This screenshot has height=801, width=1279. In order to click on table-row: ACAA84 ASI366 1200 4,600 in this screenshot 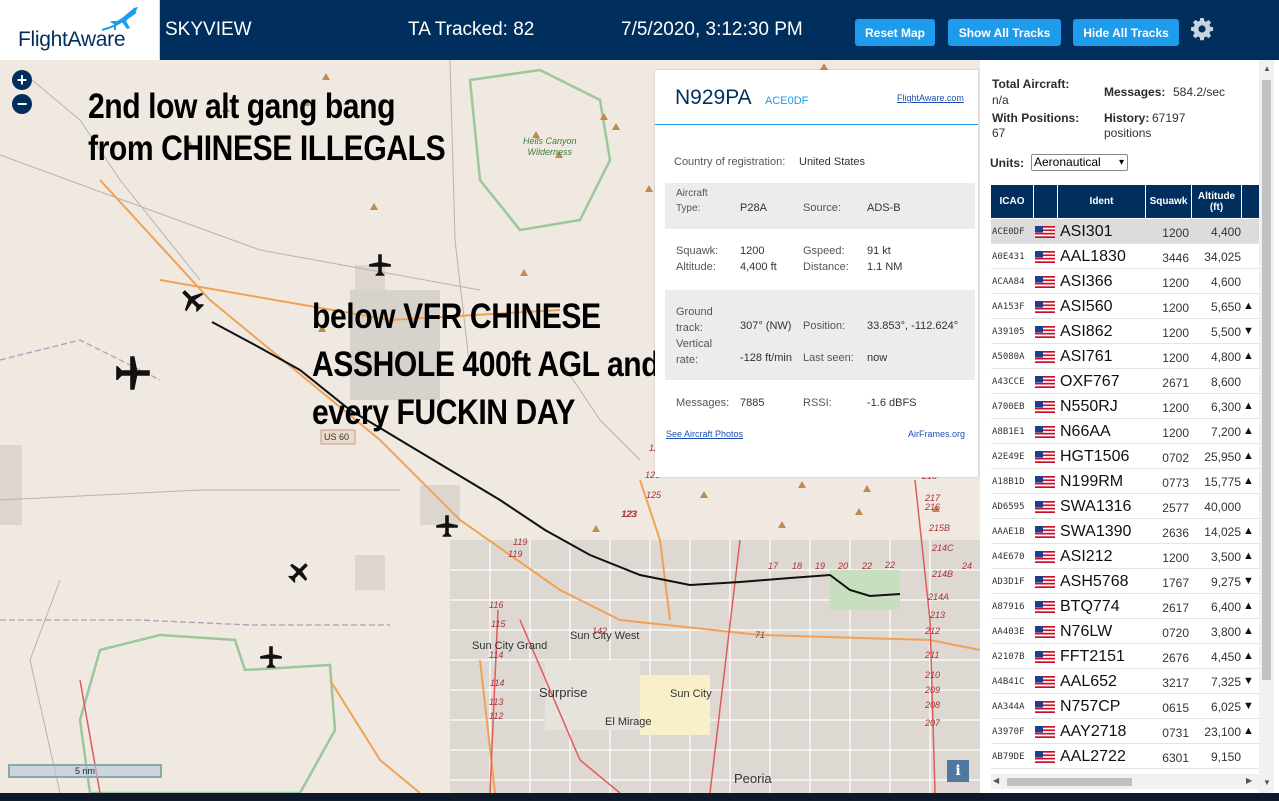, I will do `click(1131, 281)`.